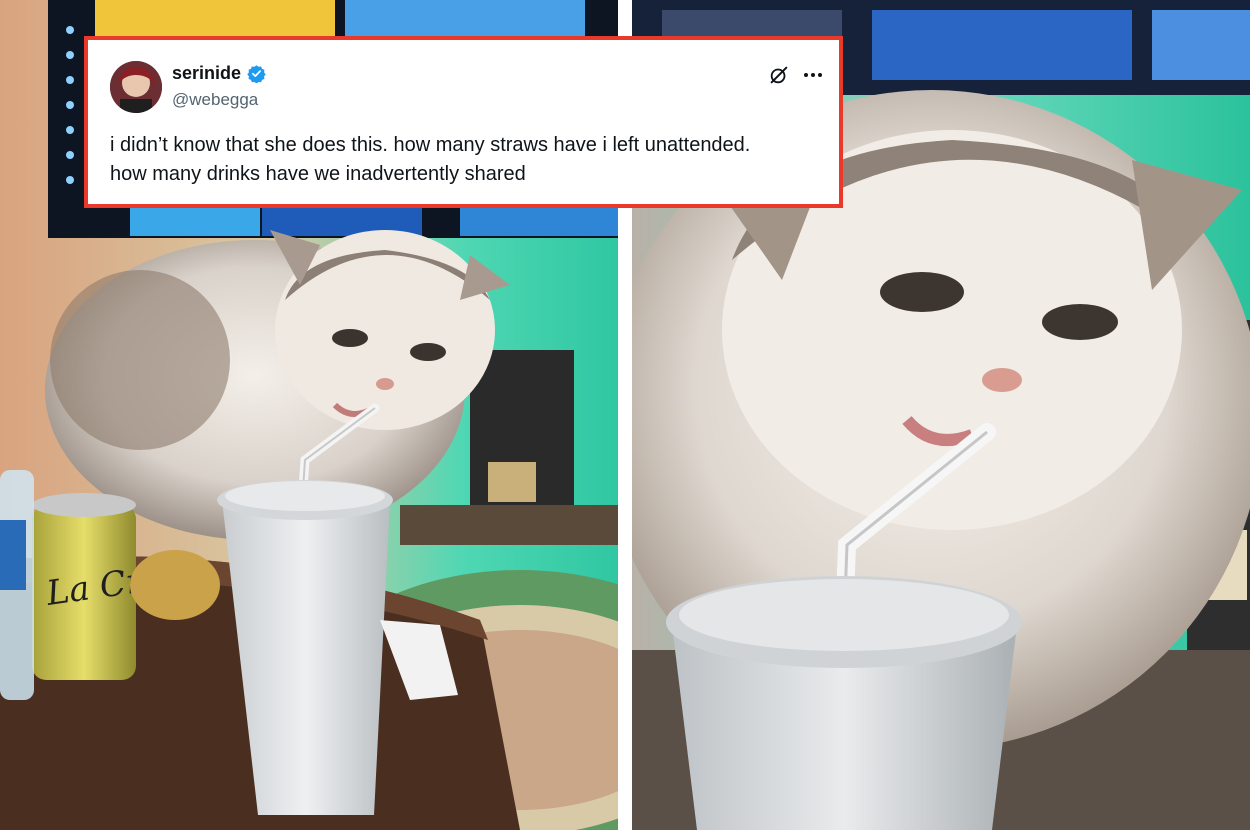 Image resolution: width=1250 pixels, height=830 pixels. Describe the element at coordinates (256, 74) in the screenshot. I see `verified-badge-icon` at that location.